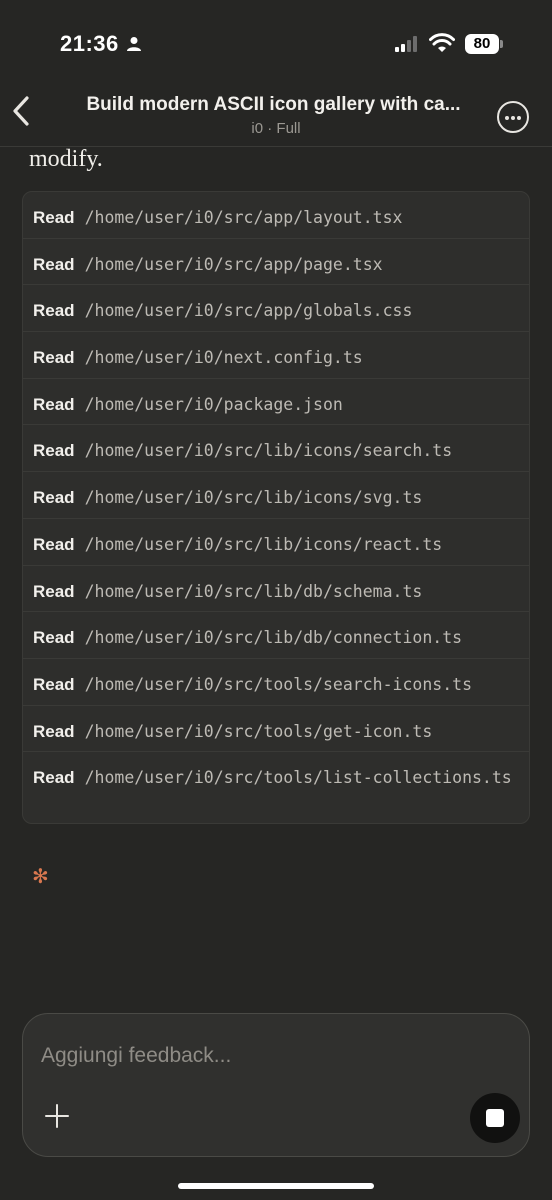 This screenshot has height=1200, width=552. I want to click on cellular-signal-icon, so click(406, 44).